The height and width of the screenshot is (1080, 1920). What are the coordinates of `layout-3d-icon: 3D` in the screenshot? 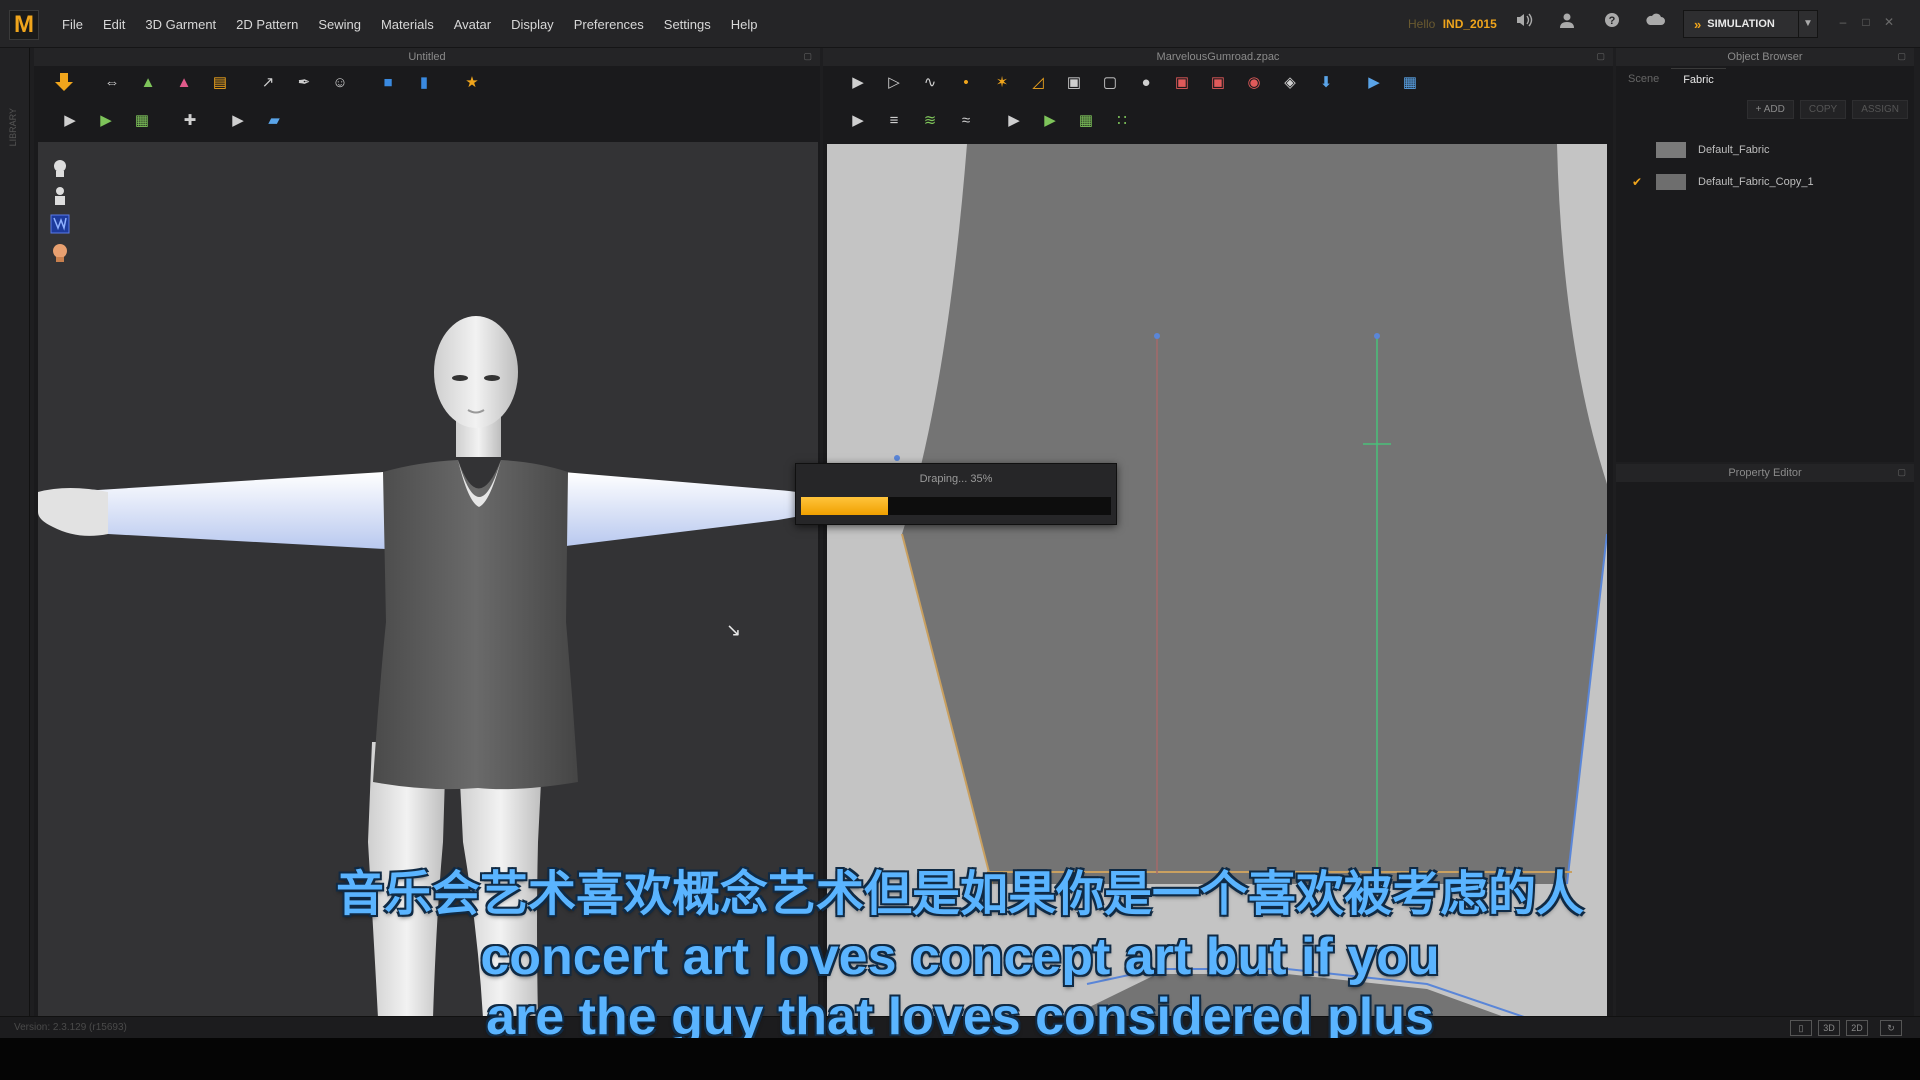 It's located at (1829, 1028).